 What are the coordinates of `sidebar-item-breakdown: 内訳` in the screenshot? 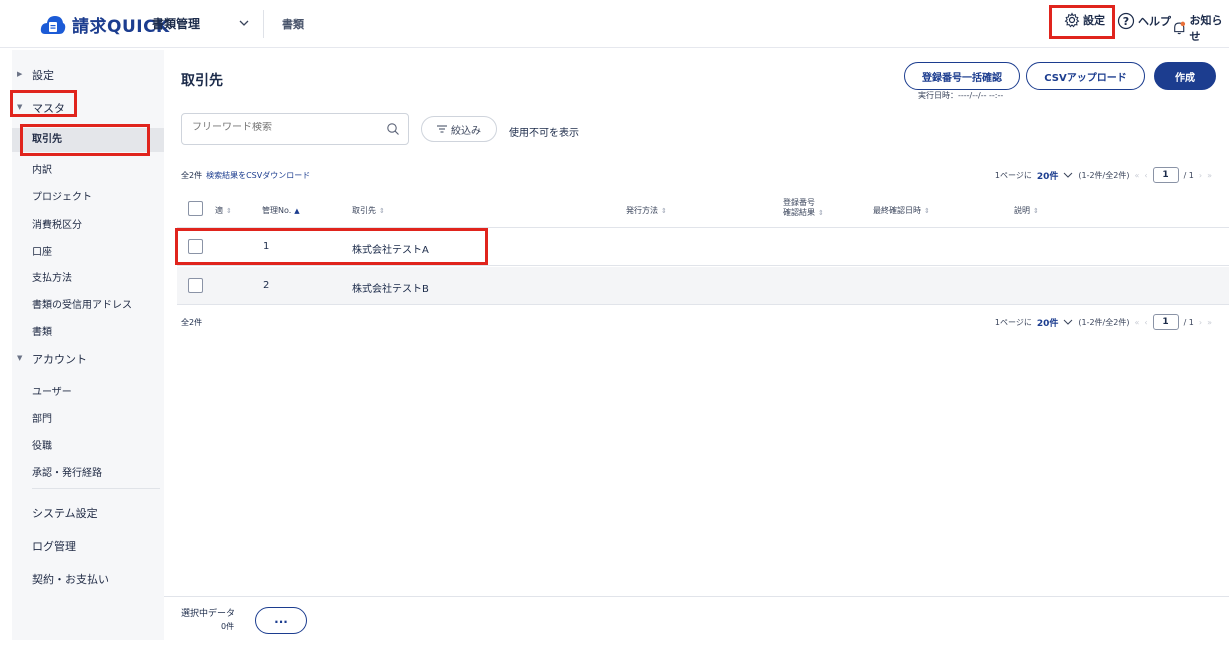 It's located at (88, 168).